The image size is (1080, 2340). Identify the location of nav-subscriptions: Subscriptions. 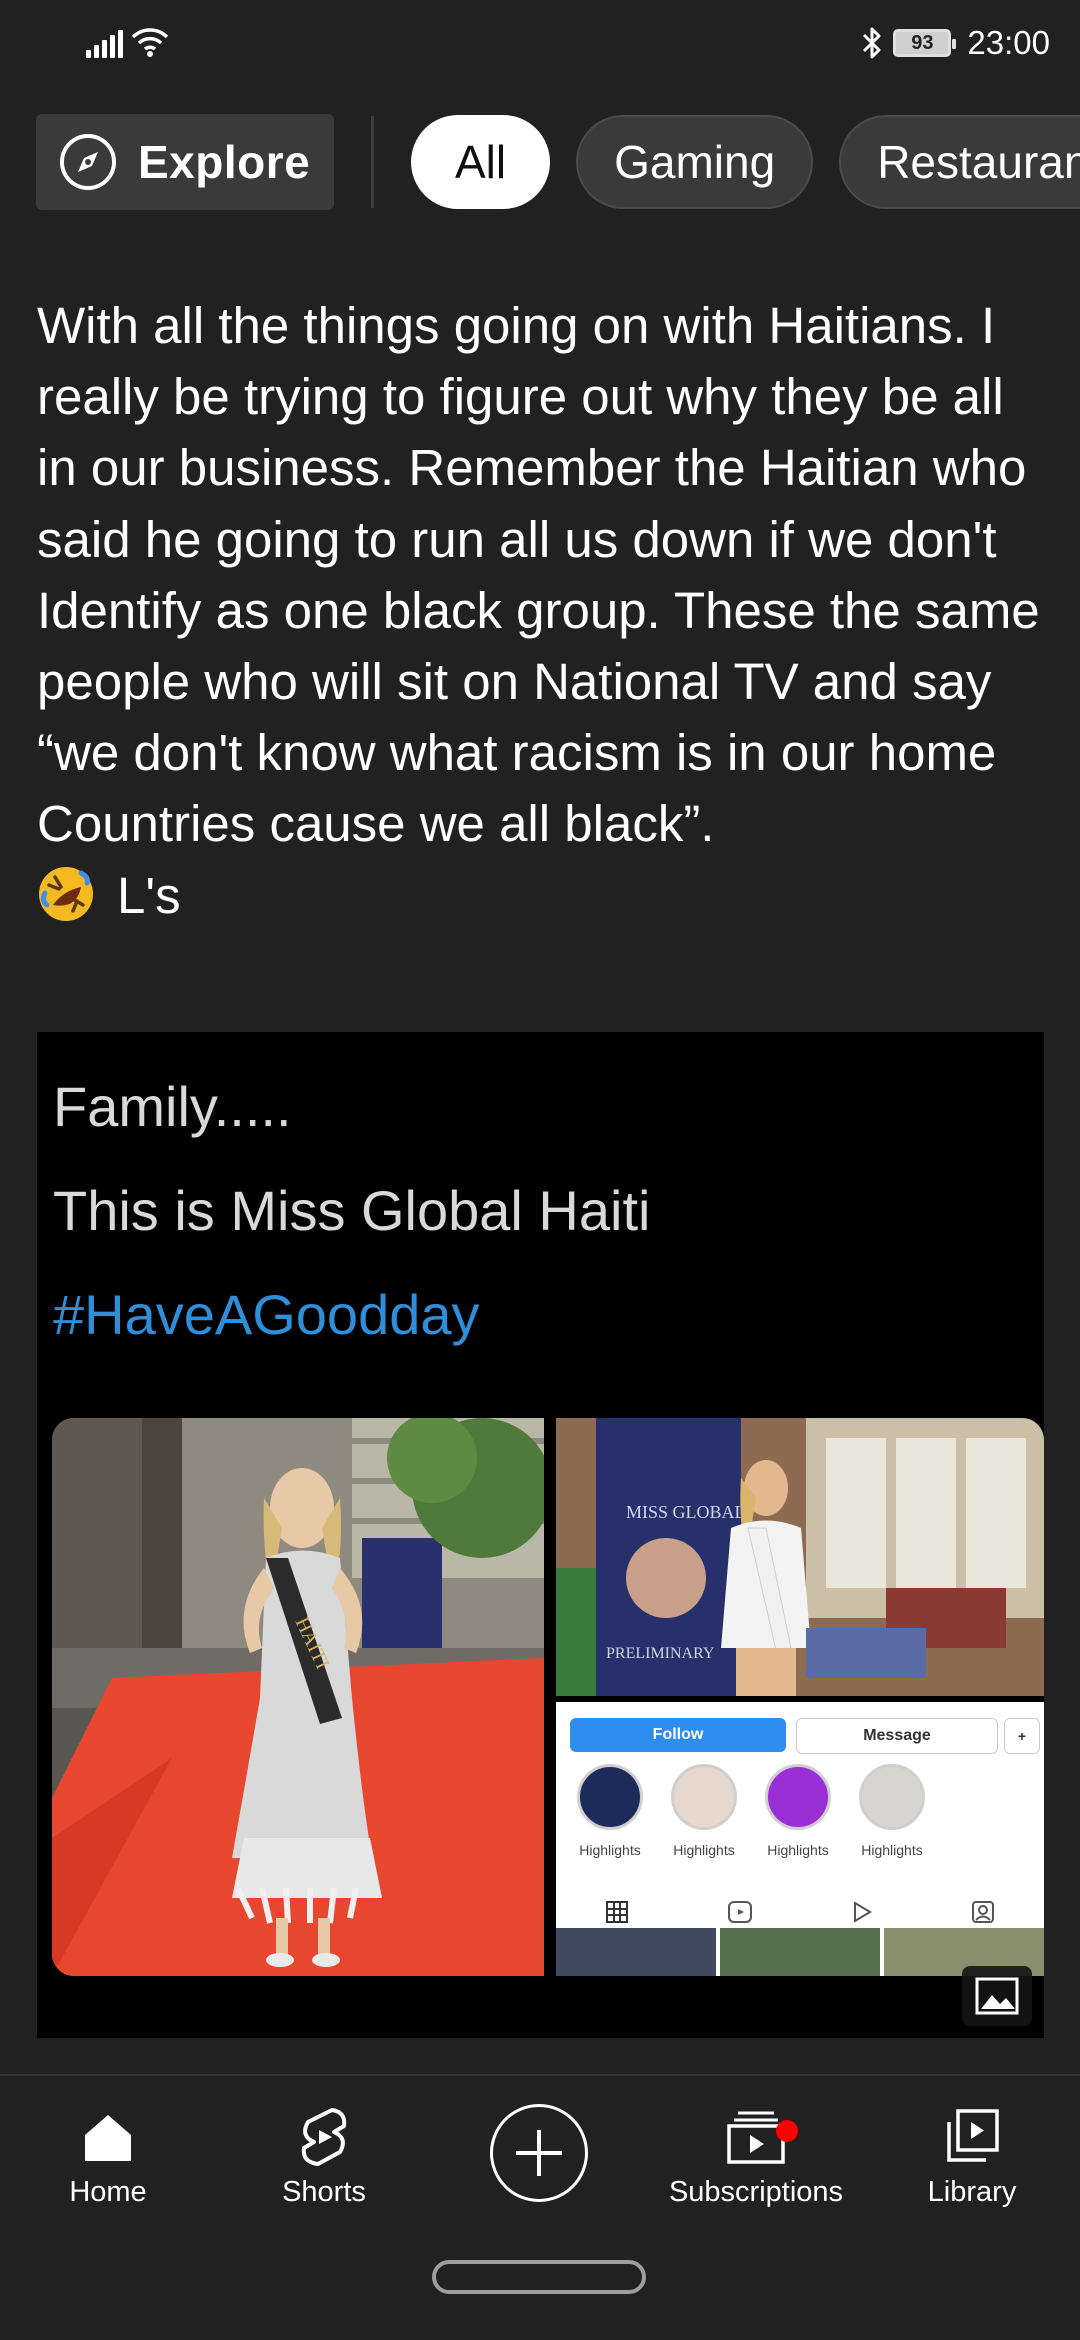
(756, 2155).